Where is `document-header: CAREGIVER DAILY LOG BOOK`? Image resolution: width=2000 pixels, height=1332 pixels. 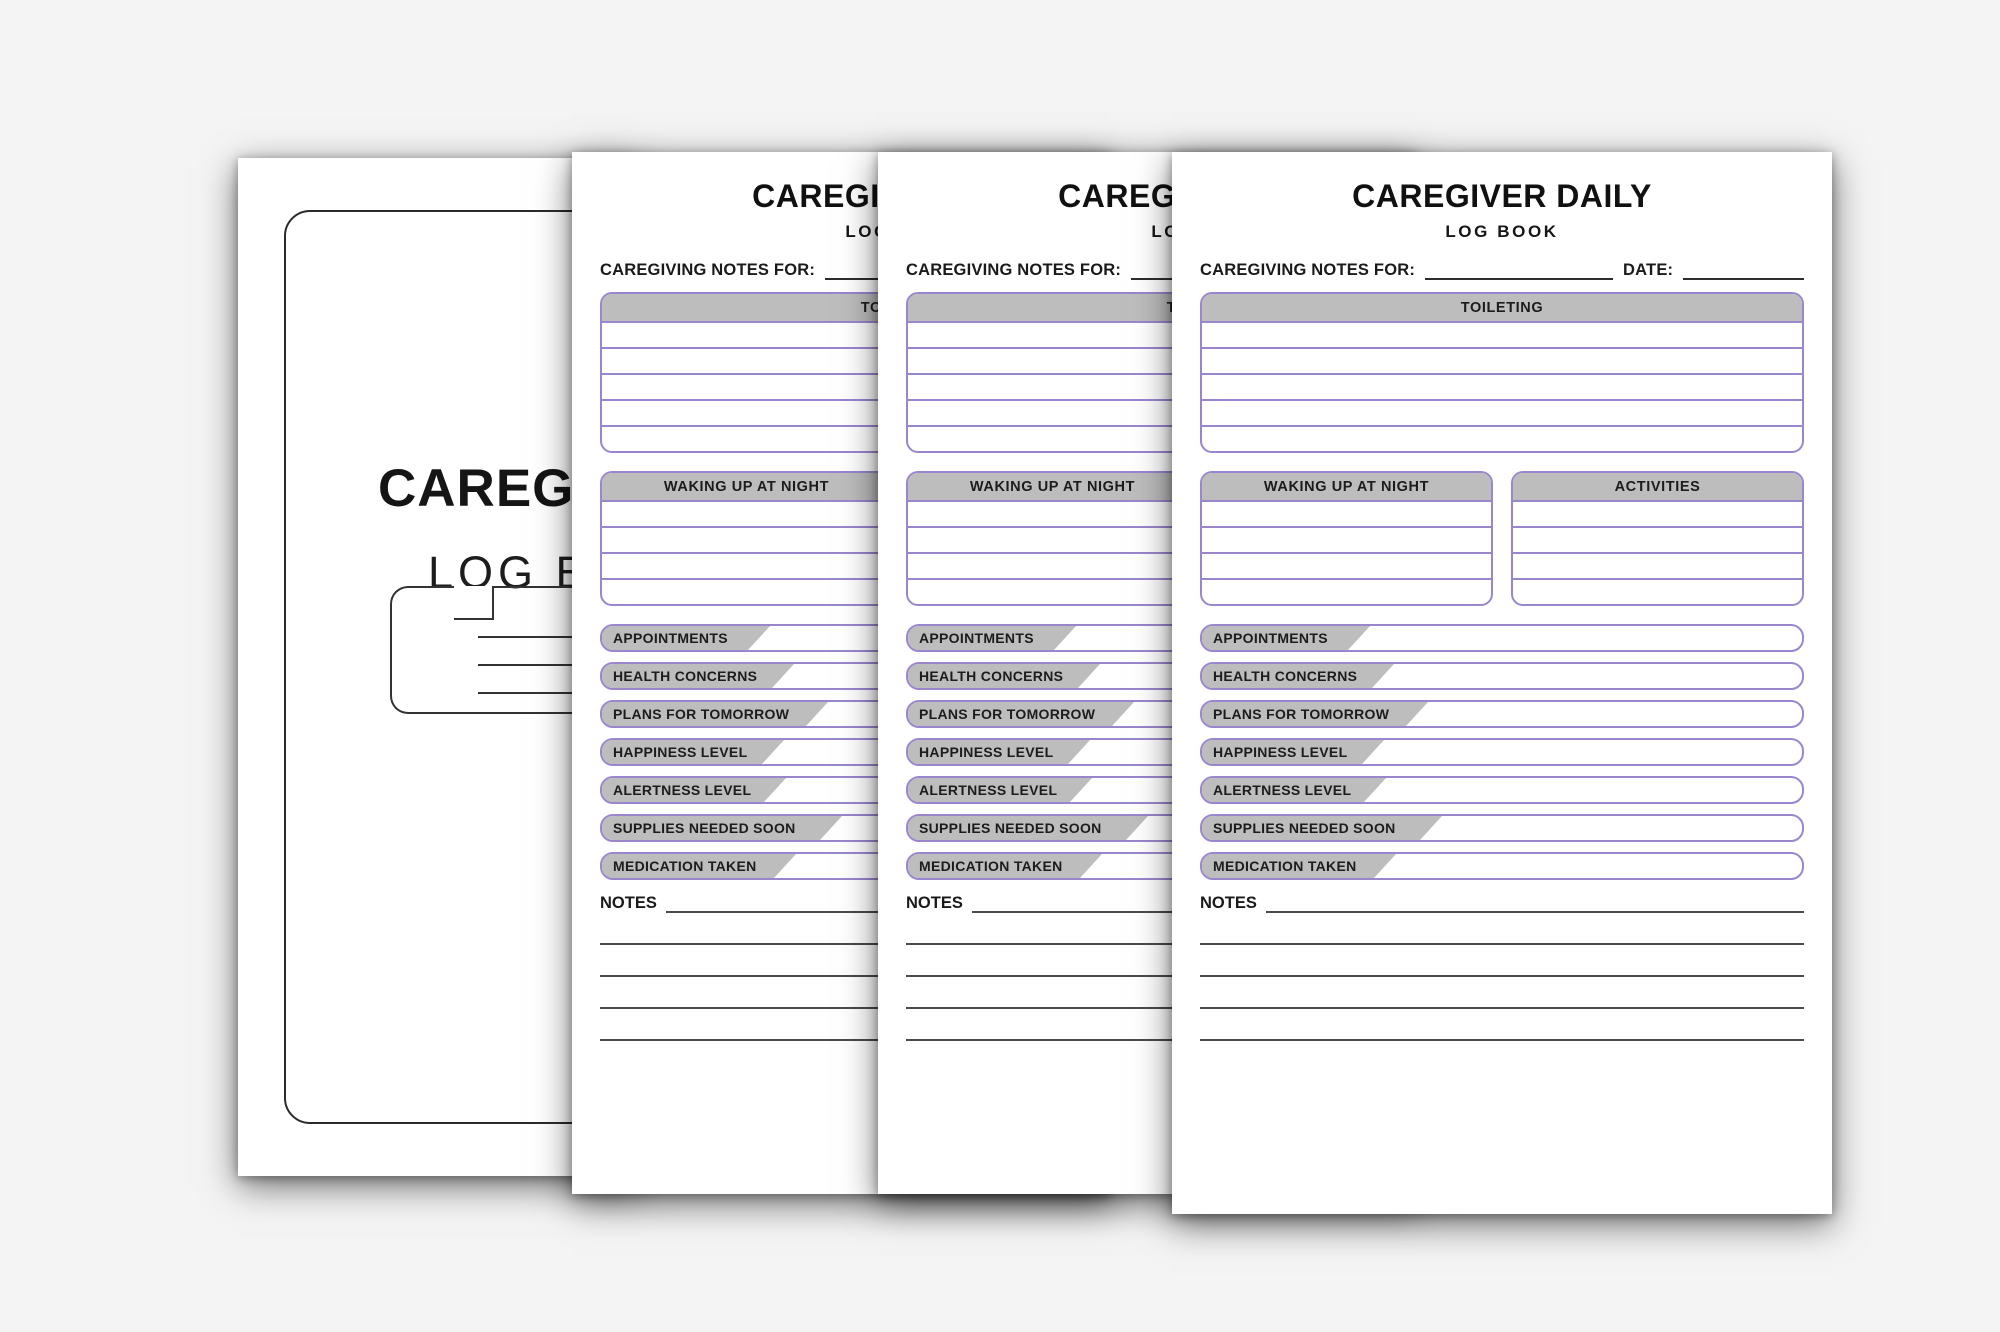
document-header: CAREGIVER DAILY LOG BOOK is located at coordinates (1502, 197).